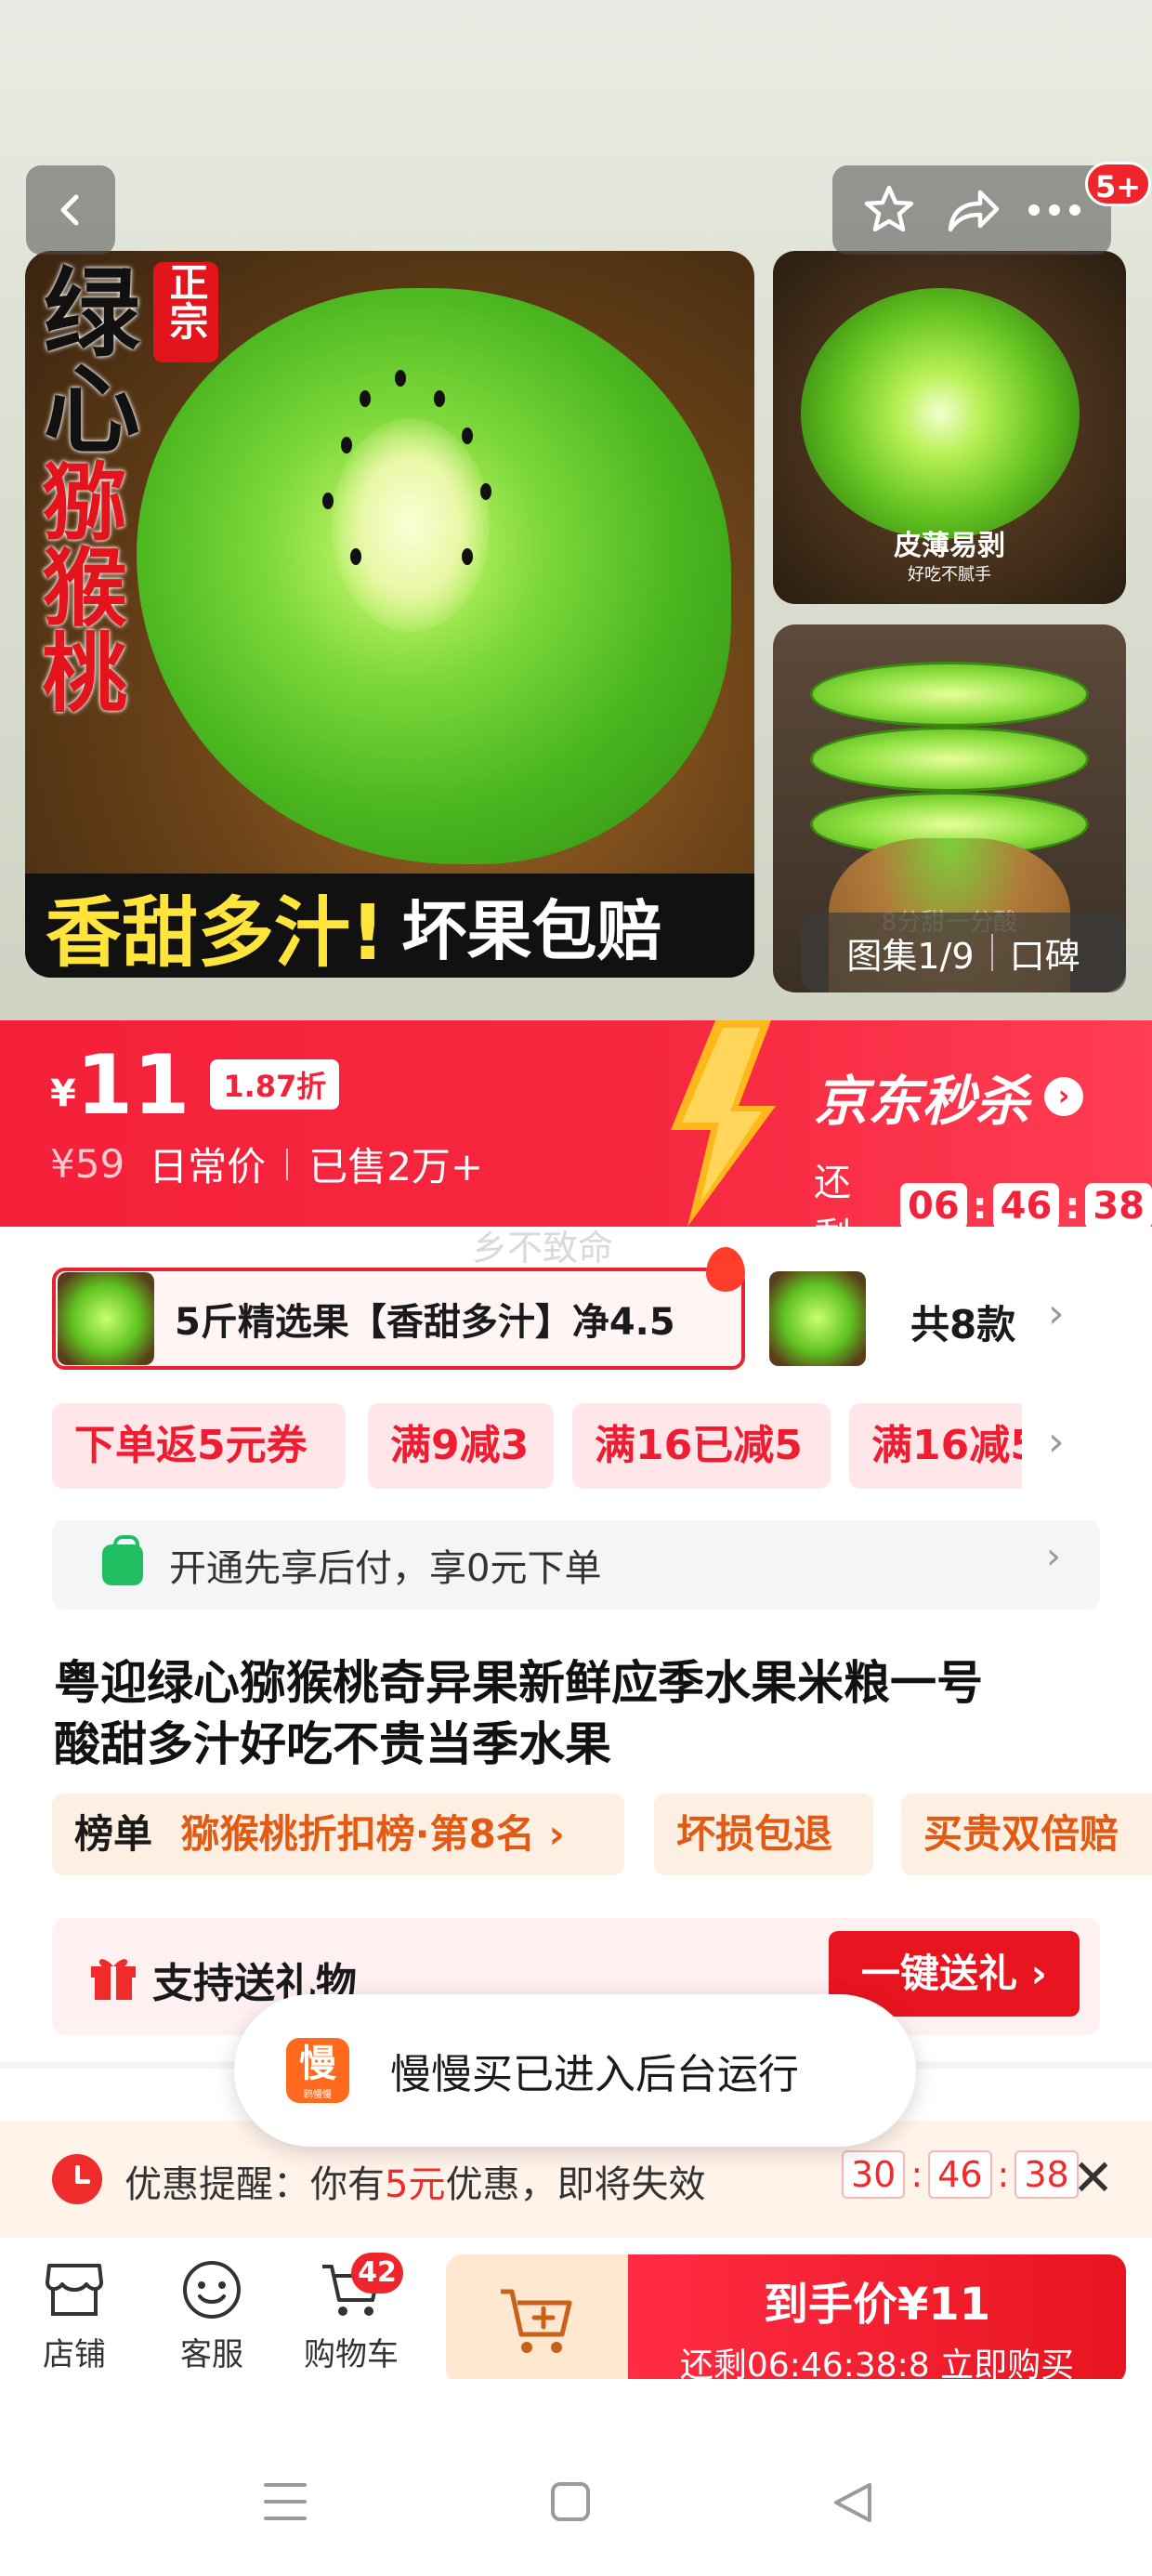 The width and height of the screenshot is (1152, 2576). Describe the element at coordinates (874, 2174) in the screenshot. I see `reminder-hours: 30` at that location.